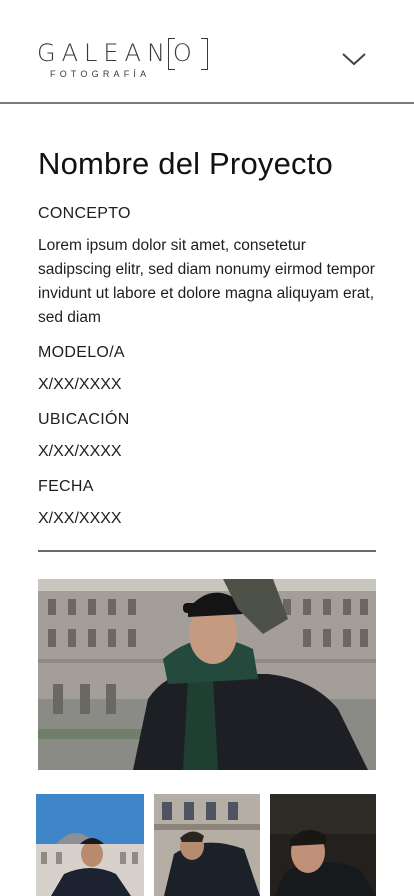  I want to click on logo-subtitle: FOTOGRAFÍA, so click(100, 74).